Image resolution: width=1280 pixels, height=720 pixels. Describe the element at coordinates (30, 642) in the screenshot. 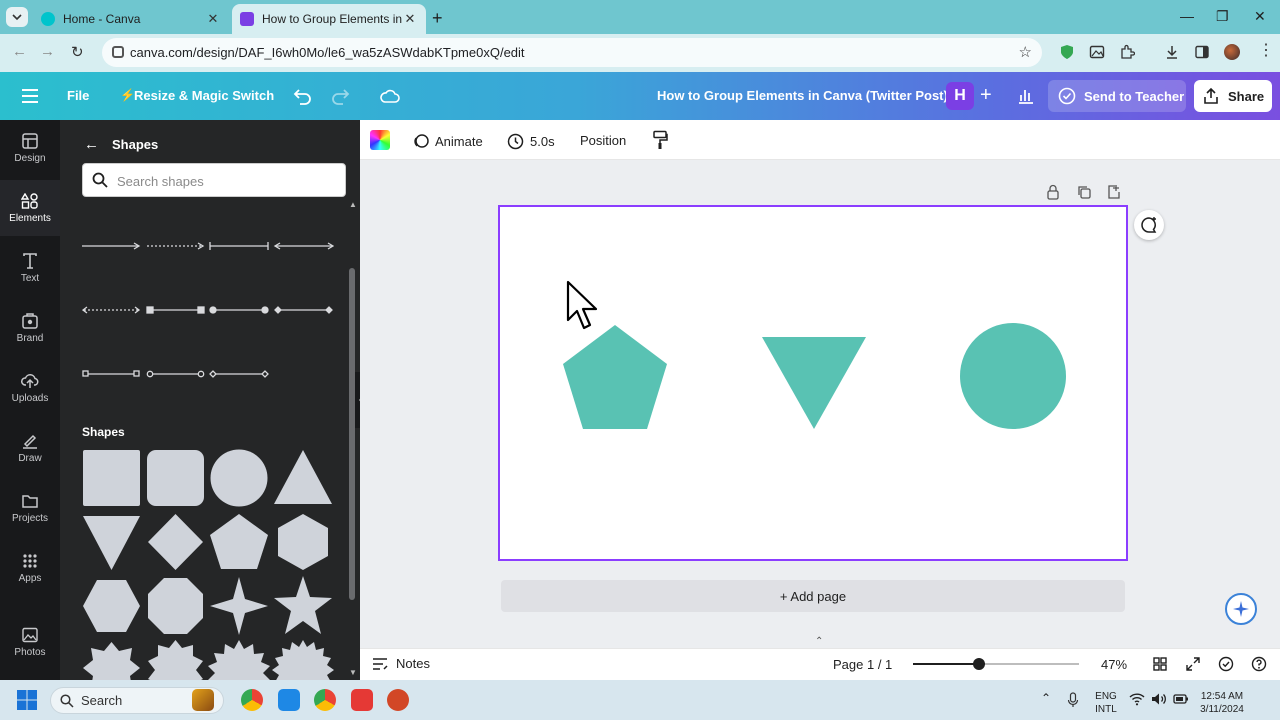

I see `rail-item-photos: Photos` at that location.